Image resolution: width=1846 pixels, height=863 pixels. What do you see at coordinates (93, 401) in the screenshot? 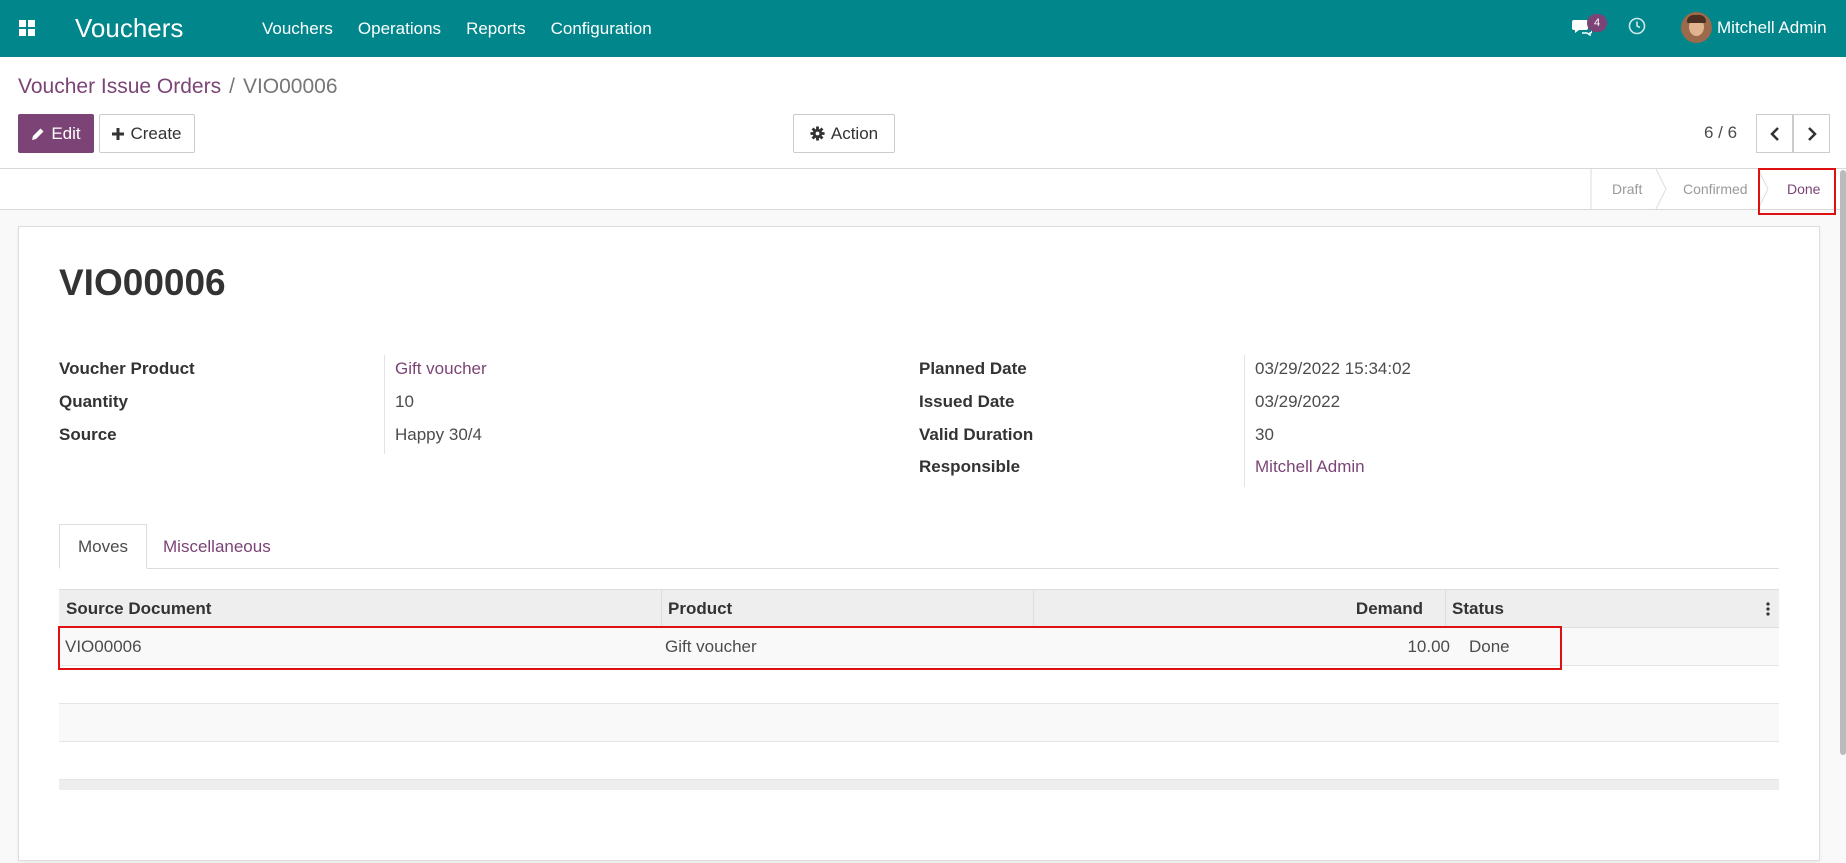
I see `field-label-quantity: Quantity` at bounding box center [93, 401].